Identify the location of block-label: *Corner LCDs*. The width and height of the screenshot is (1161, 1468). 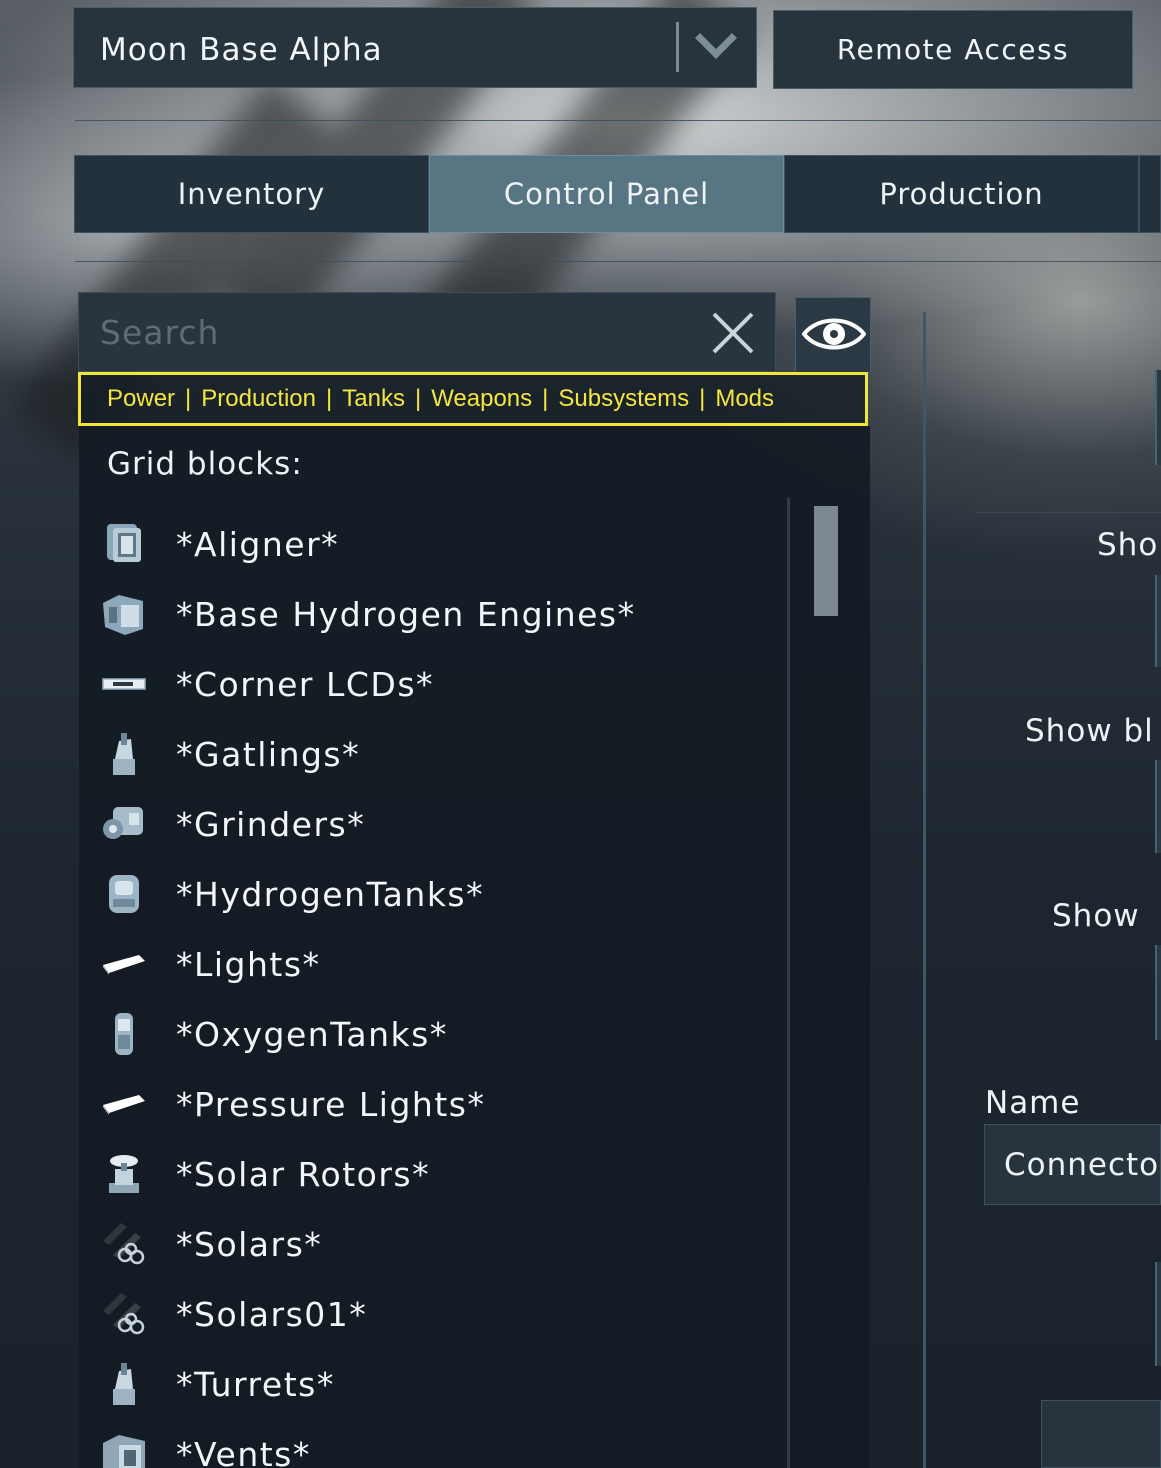
(305, 684).